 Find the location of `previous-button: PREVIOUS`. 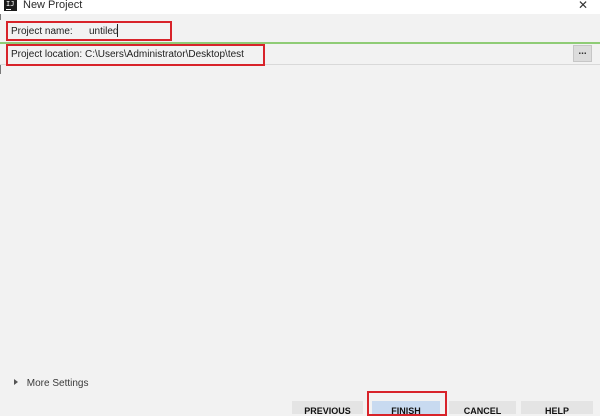

previous-button: PREVIOUS is located at coordinates (327, 407).